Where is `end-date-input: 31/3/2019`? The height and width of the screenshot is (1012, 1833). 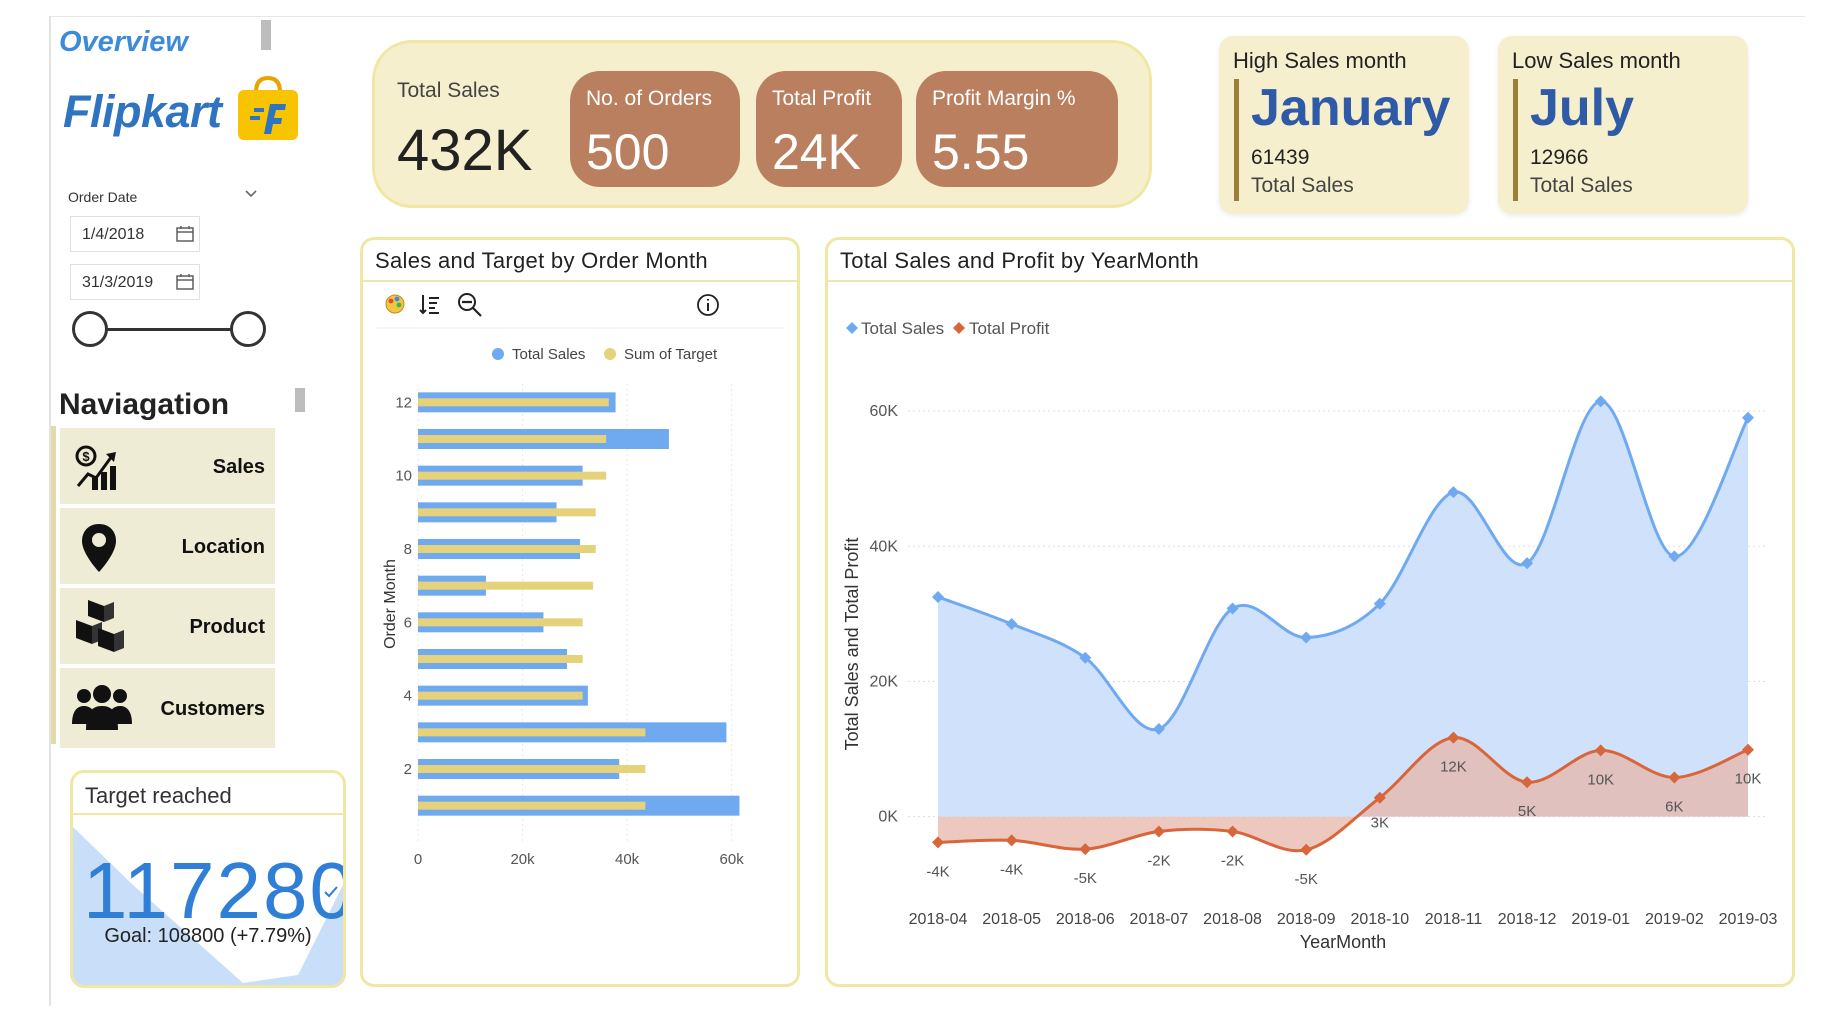 end-date-input: 31/3/2019 is located at coordinates (135, 282).